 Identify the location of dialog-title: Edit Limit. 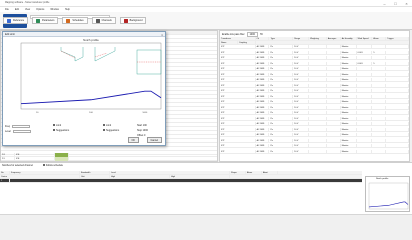
(10, 34).